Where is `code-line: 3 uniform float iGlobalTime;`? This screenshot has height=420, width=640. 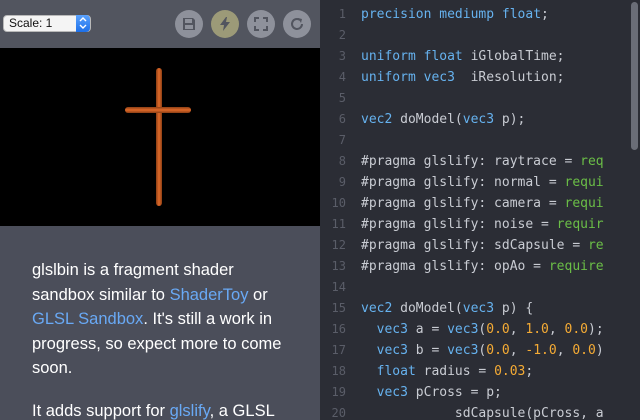
code-line: 3 uniform float iGlobalTime; is located at coordinates (480, 56).